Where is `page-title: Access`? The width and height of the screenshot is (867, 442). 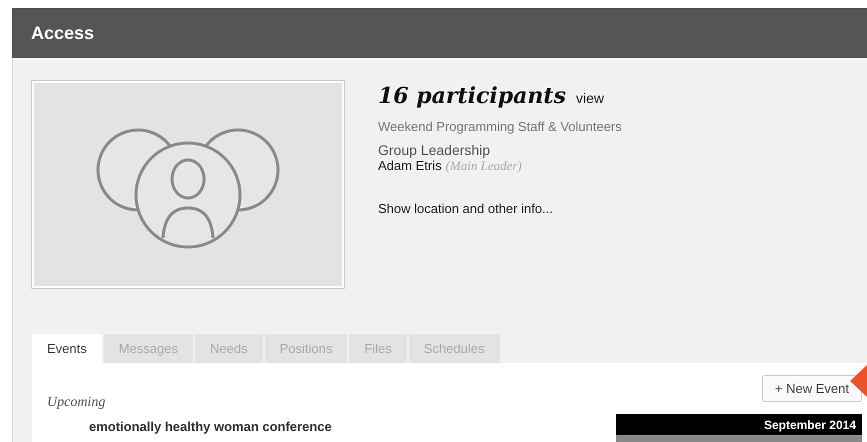 page-title: Access is located at coordinates (62, 33).